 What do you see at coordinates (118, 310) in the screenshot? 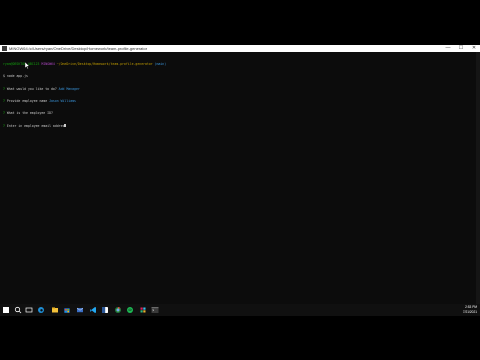
I see `chrome-icon` at bounding box center [118, 310].